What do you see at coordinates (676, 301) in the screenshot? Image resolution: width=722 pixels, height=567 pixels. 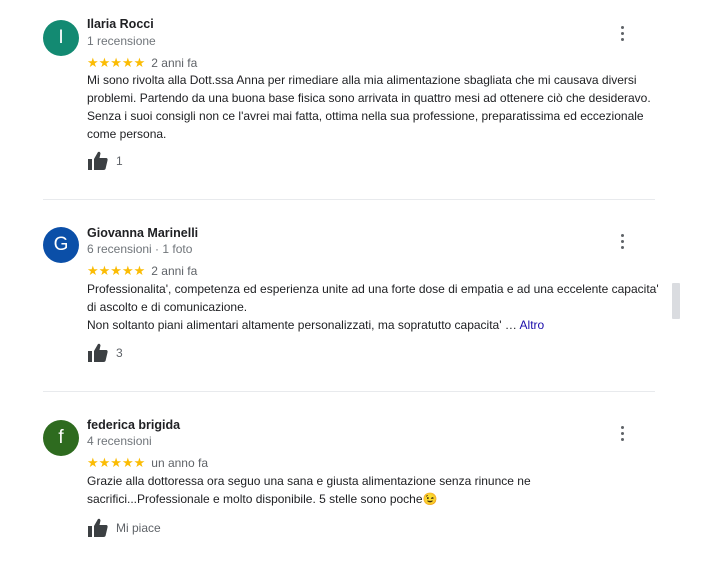 I see `scrollbar-thumb` at bounding box center [676, 301].